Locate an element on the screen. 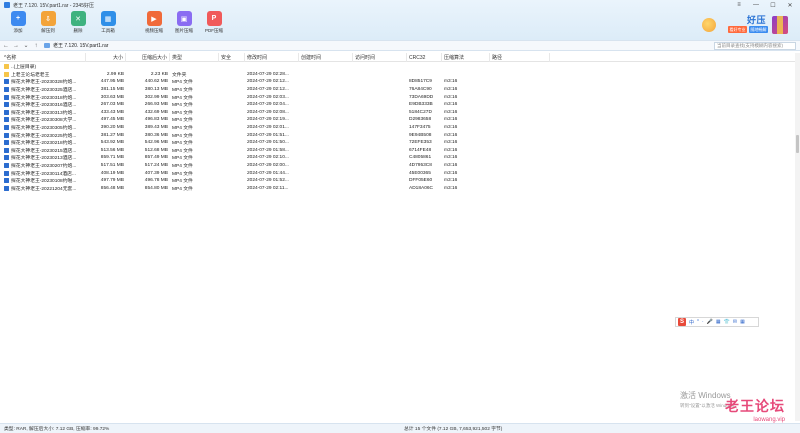 Image resolution: width=800 pixels, height=433 pixels. search-input: 当前目录查找(支持模糊内容搜索) is located at coordinates (755, 46).